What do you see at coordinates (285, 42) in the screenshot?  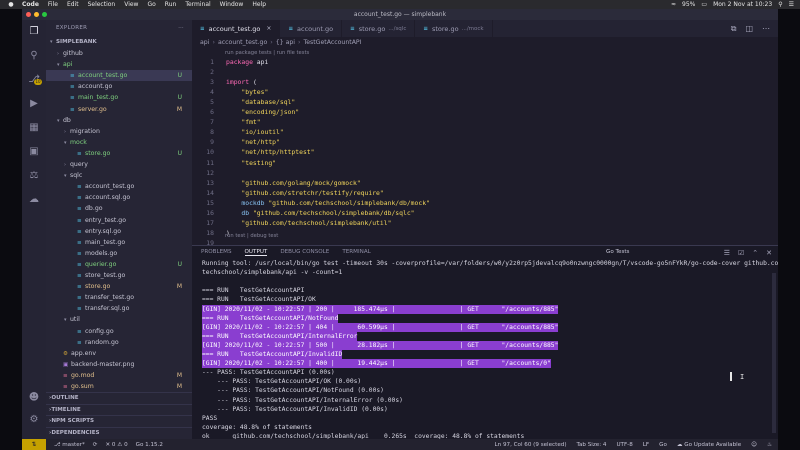 I see `breadcrumb-item: {} api` at bounding box center [285, 42].